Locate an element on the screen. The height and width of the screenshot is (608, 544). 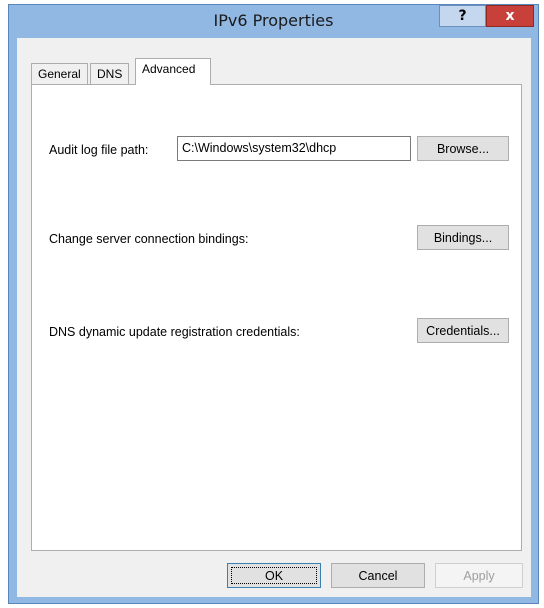
help-button: ? is located at coordinates (462, 16).